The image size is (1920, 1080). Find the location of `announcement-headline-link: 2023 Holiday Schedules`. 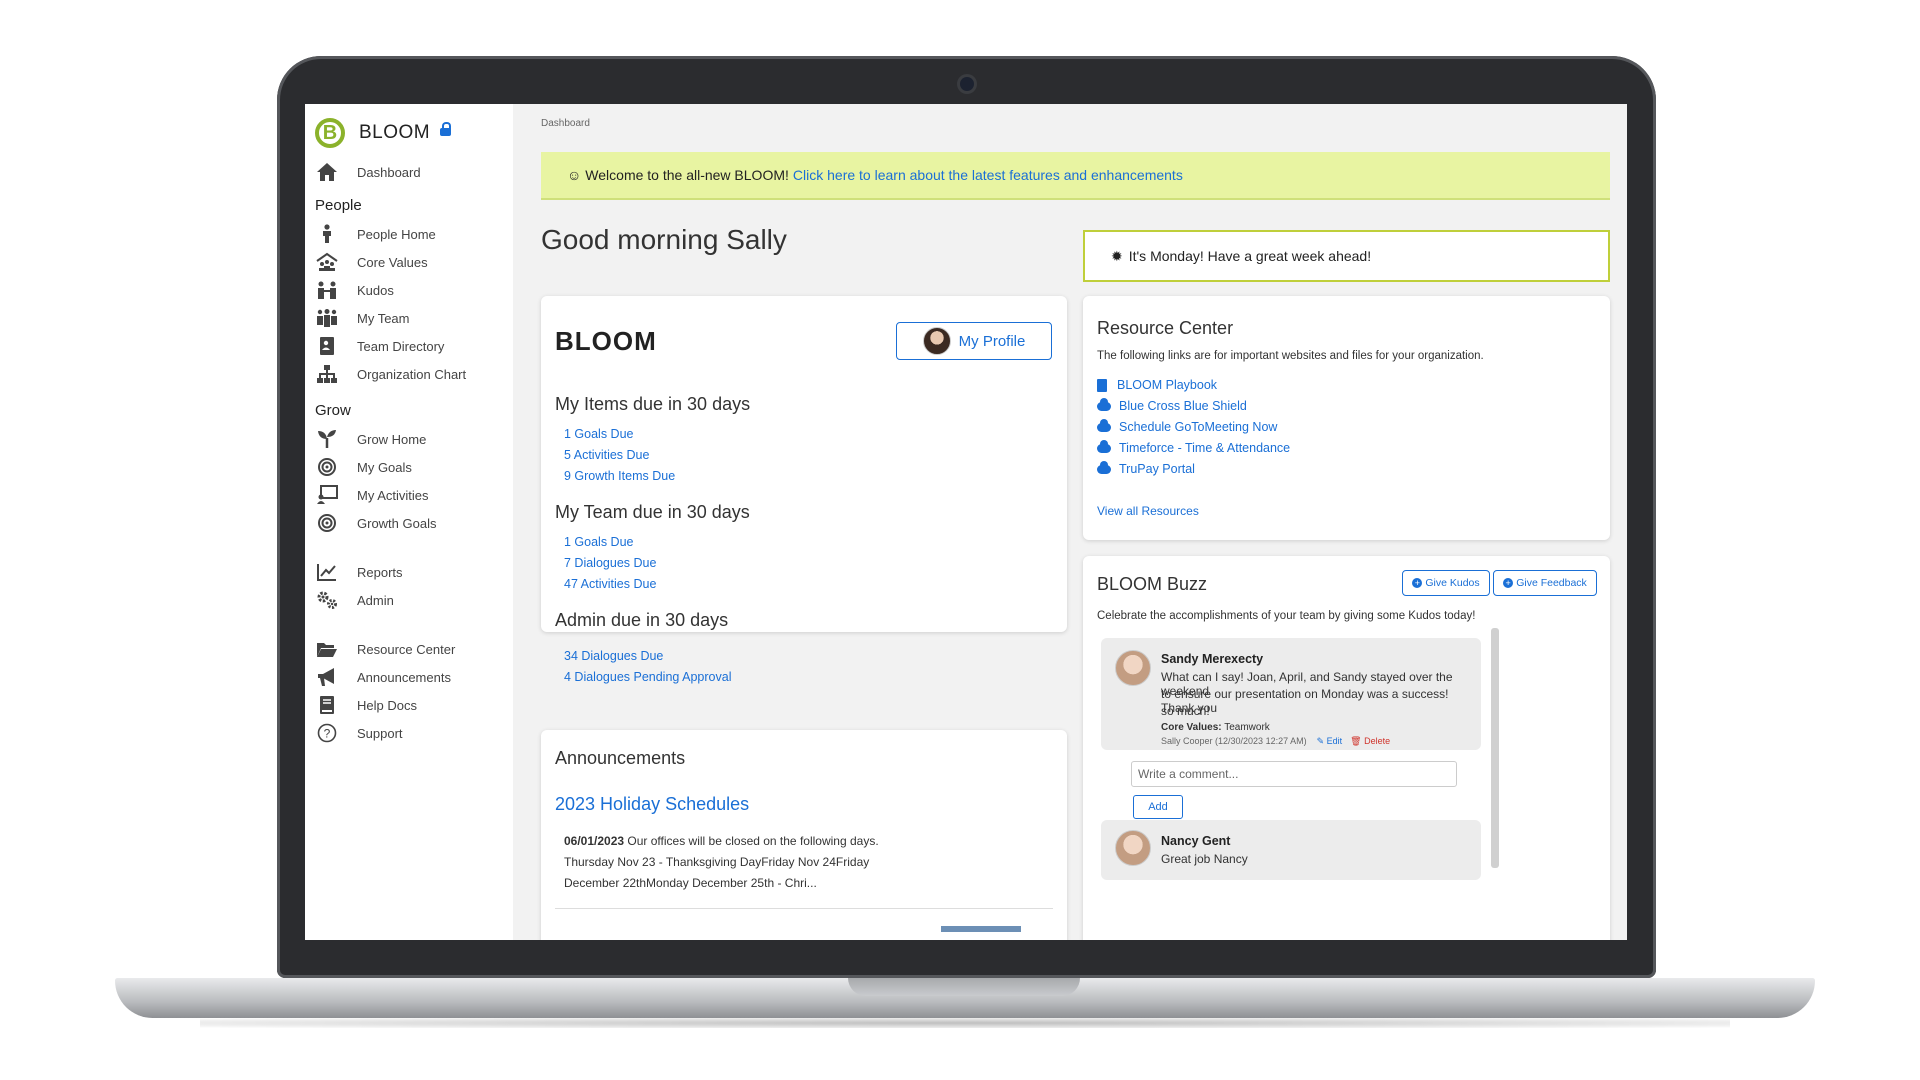

announcement-headline-link: 2023 Holiday Schedules is located at coordinates (652, 804).